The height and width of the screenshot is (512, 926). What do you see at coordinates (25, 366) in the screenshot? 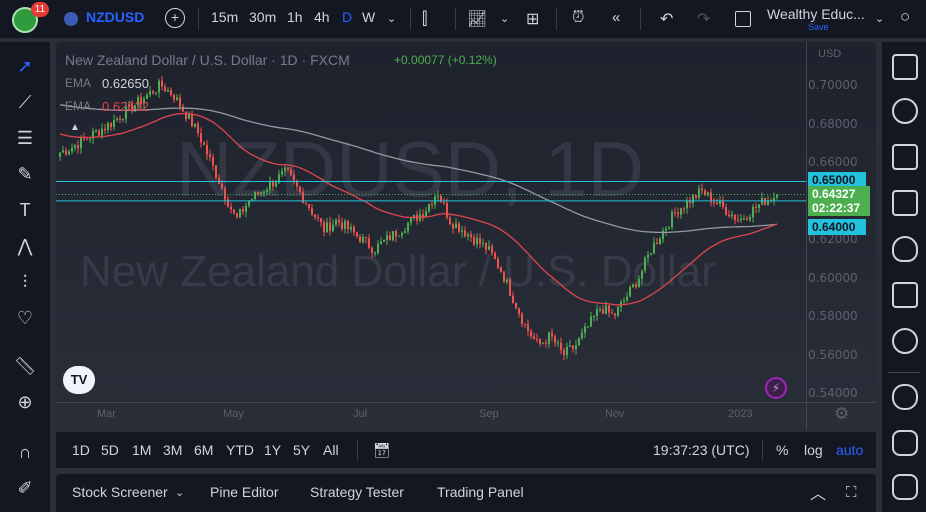
I see `ruler-icon: 📏︎` at bounding box center [25, 366].